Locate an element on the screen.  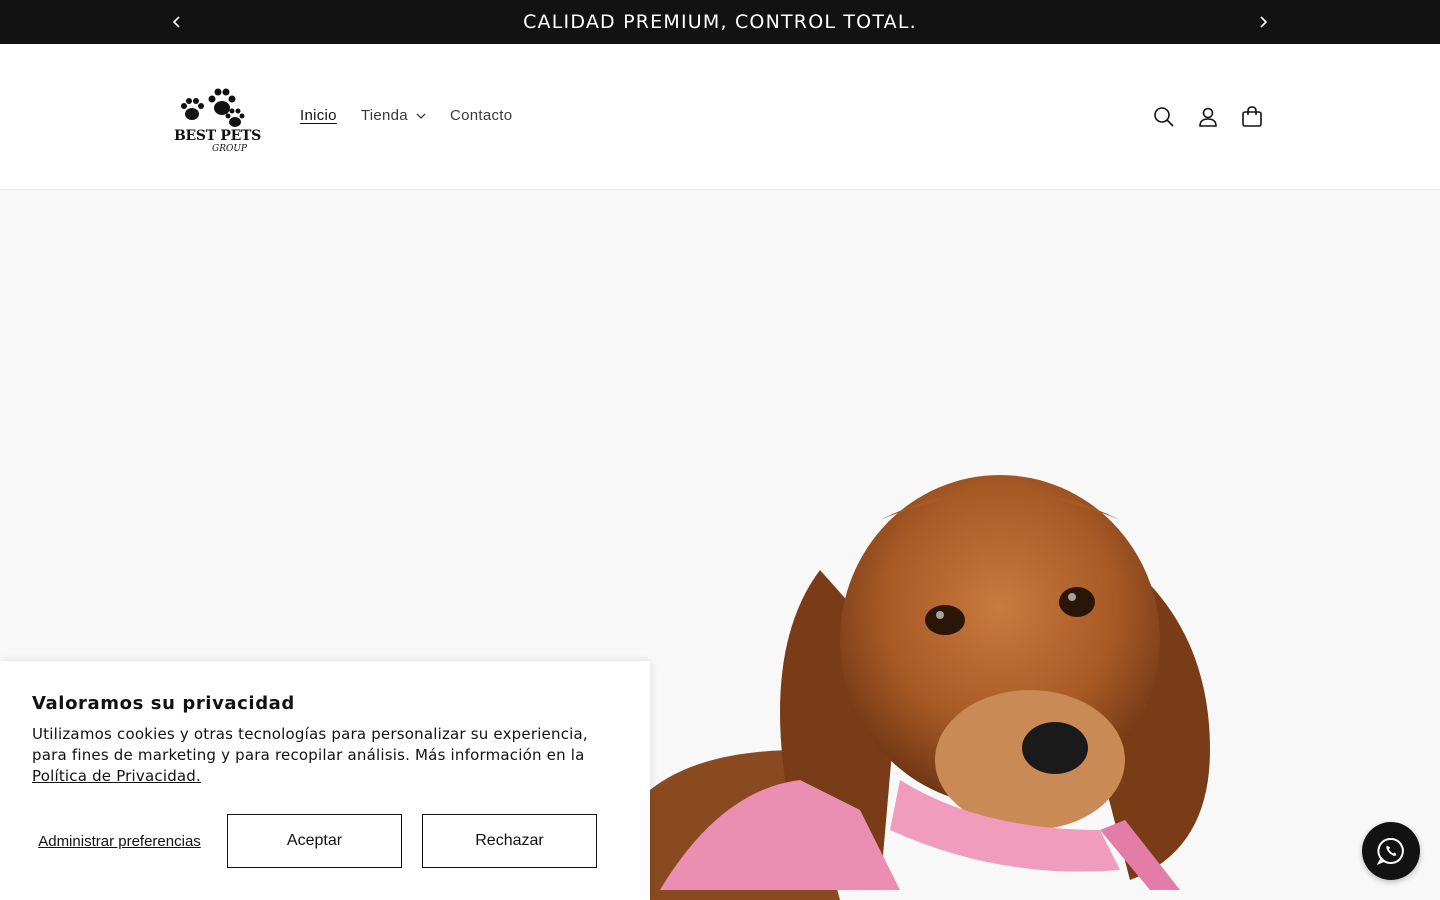
main-nav: Inicio Tienda Contacto is located at coordinates (418, 115).